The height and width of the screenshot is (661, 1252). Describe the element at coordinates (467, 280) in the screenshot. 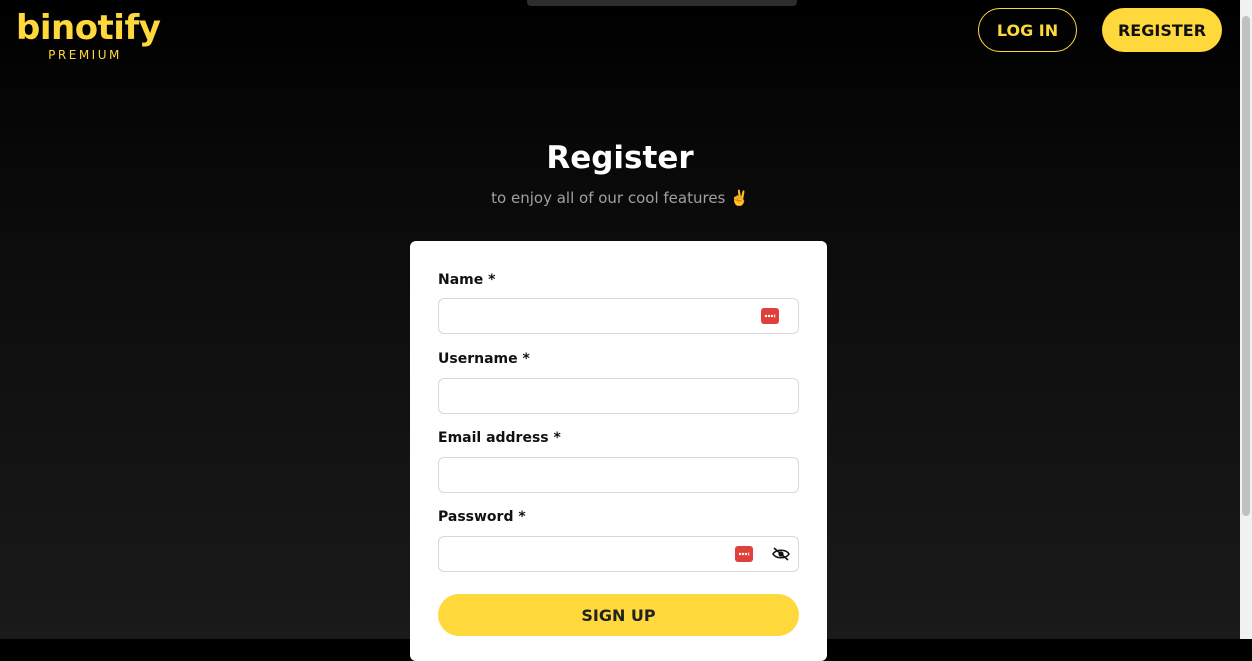

I see `name-label: Name *` at that location.